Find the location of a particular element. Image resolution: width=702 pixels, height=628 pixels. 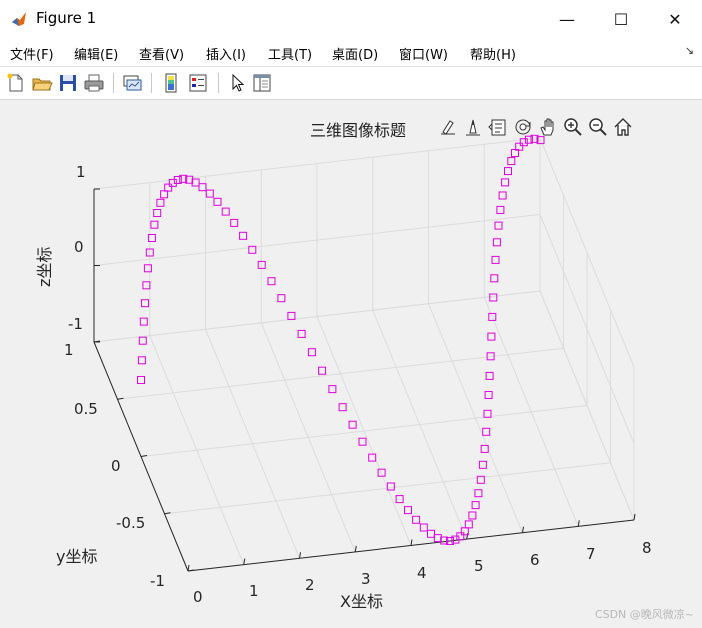

x-tick-label: 4 is located at coordinates (422, 573).